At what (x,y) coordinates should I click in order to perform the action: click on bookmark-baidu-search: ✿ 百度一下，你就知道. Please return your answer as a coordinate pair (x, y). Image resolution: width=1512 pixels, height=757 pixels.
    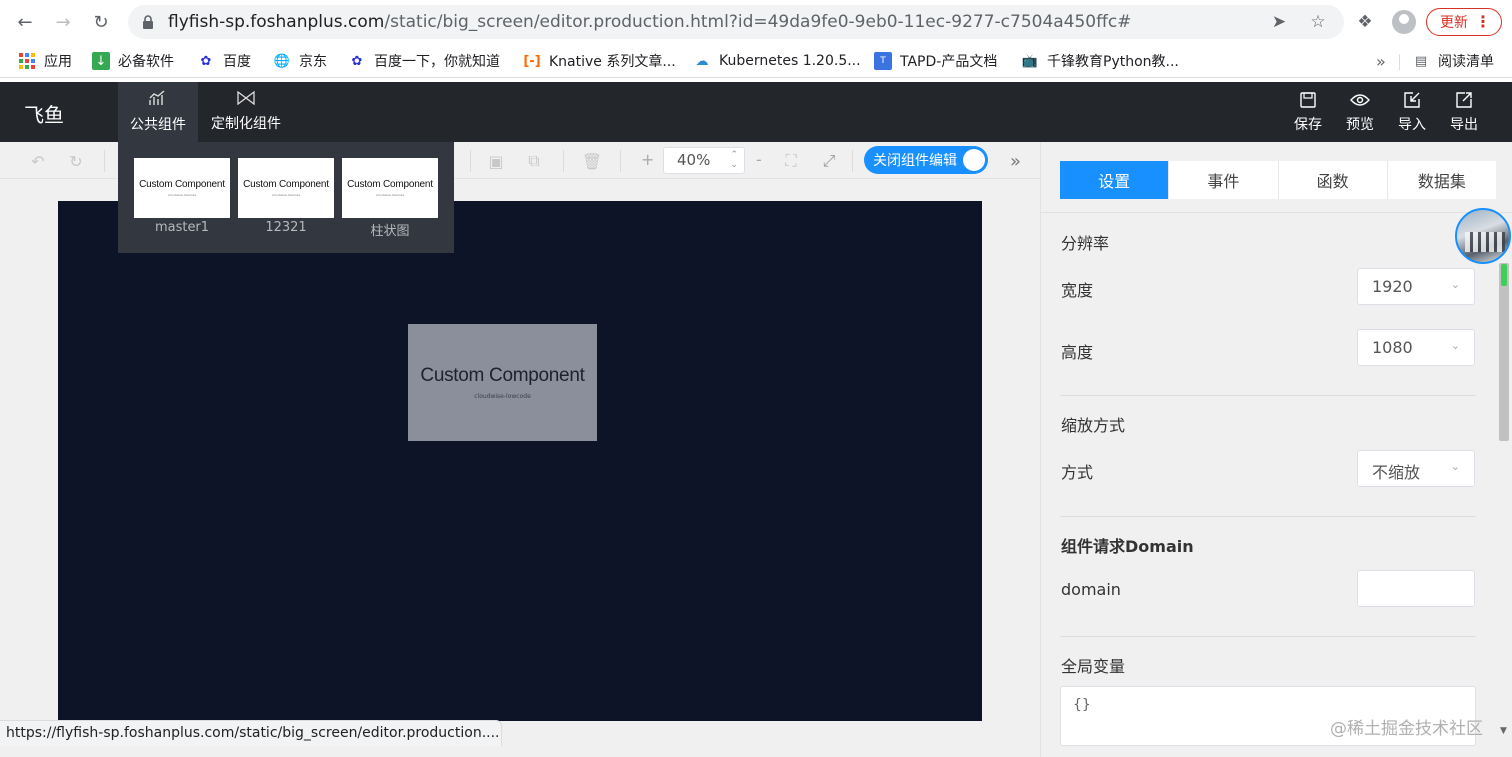
    Looking at the image, I should click on (424, 61).